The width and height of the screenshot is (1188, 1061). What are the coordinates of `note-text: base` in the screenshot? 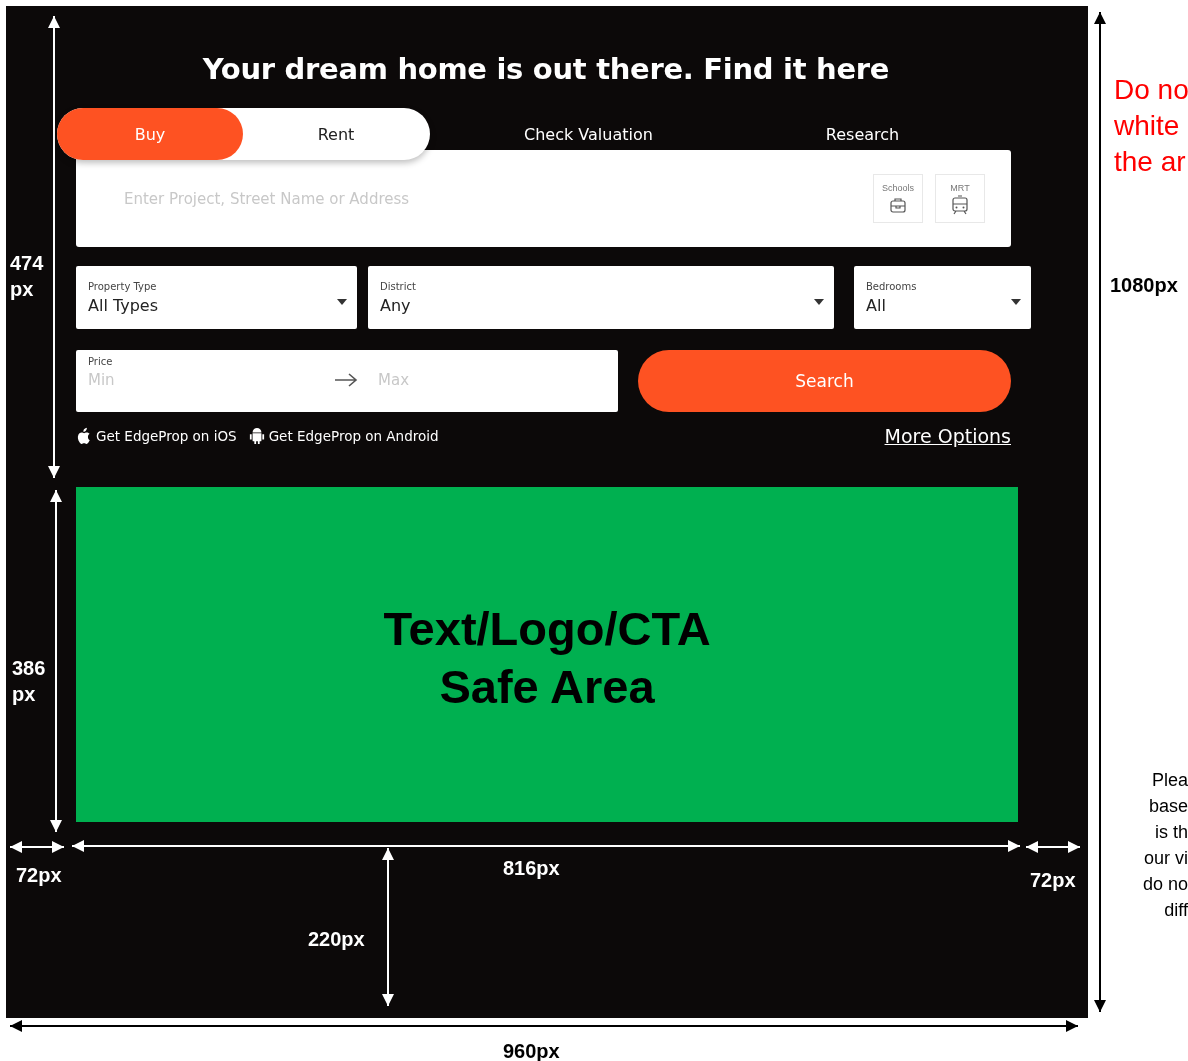 It's located at (1168, 806).